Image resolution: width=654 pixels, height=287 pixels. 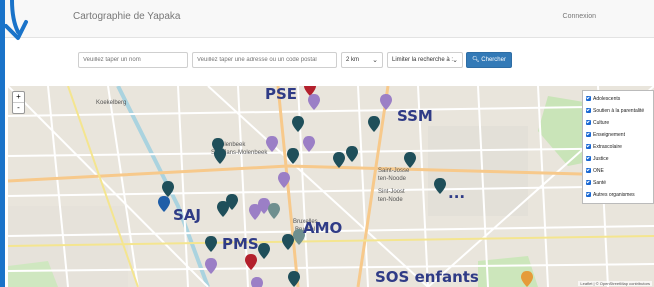 I want to click on filter-item: Enseignement, so click(x=618, y=135).